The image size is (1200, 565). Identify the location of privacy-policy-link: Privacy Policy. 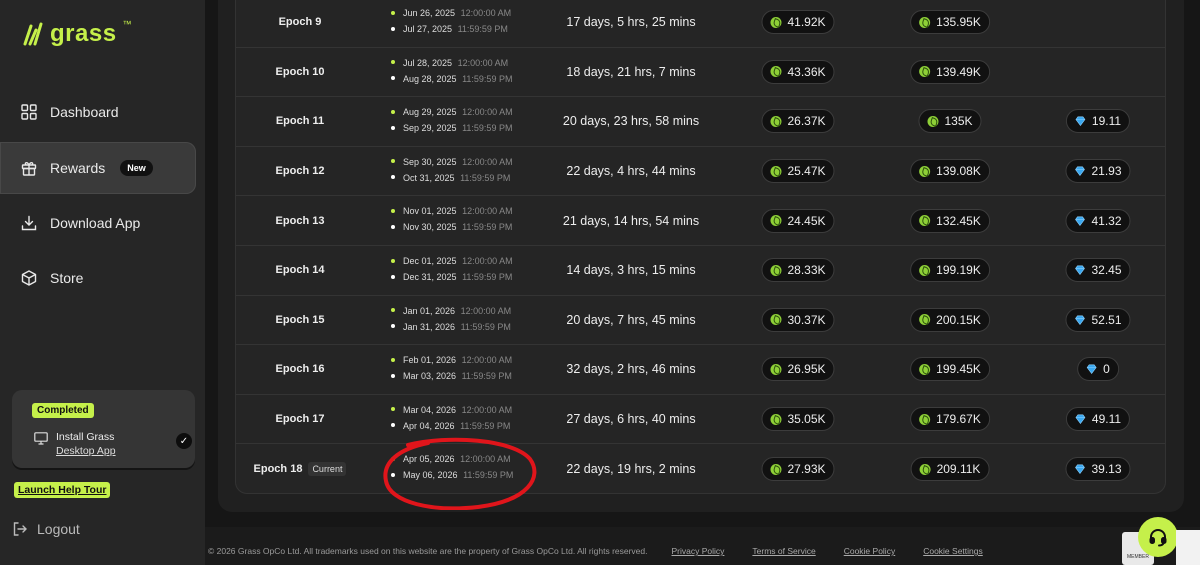
(698, 551).